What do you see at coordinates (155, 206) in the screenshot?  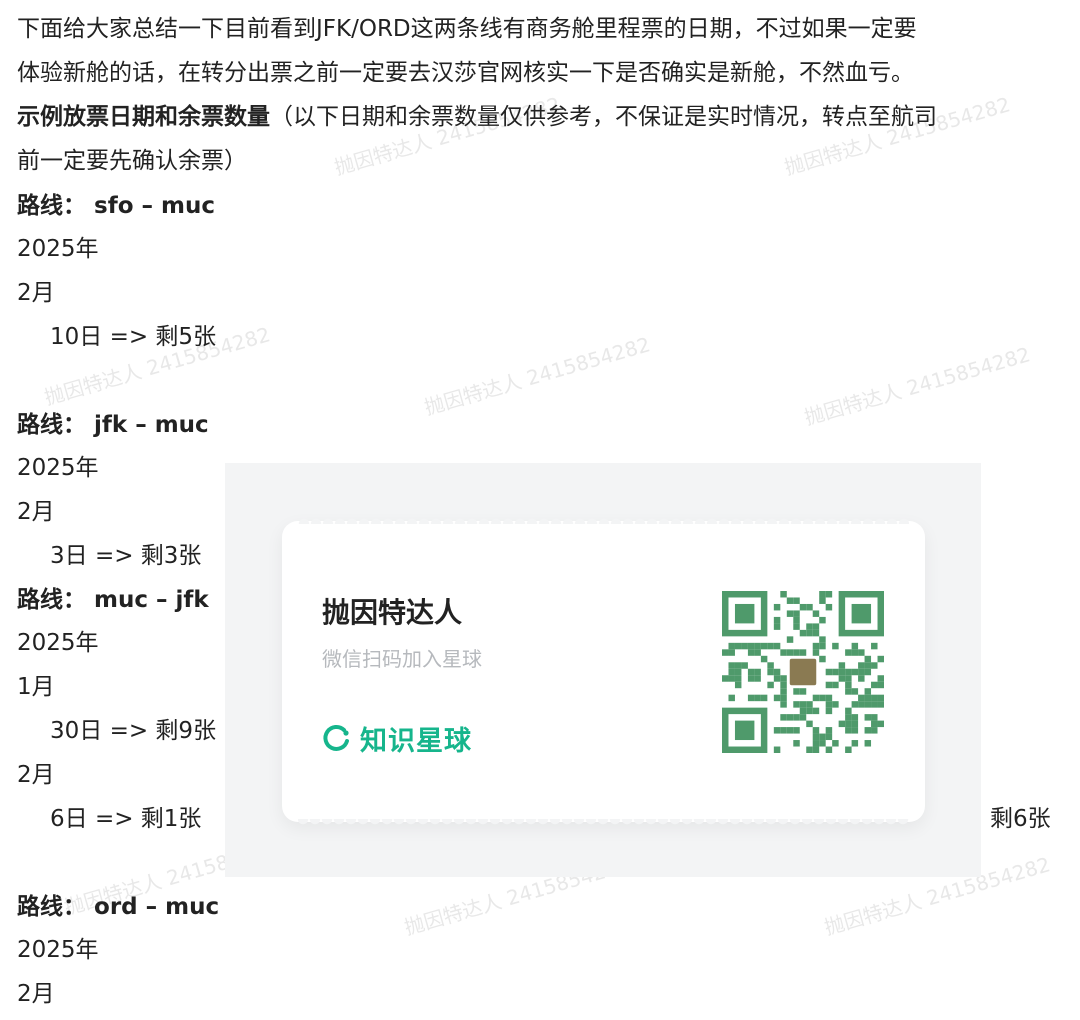 I see `route-name: sfo – muc` at bounding box center [155, 206].